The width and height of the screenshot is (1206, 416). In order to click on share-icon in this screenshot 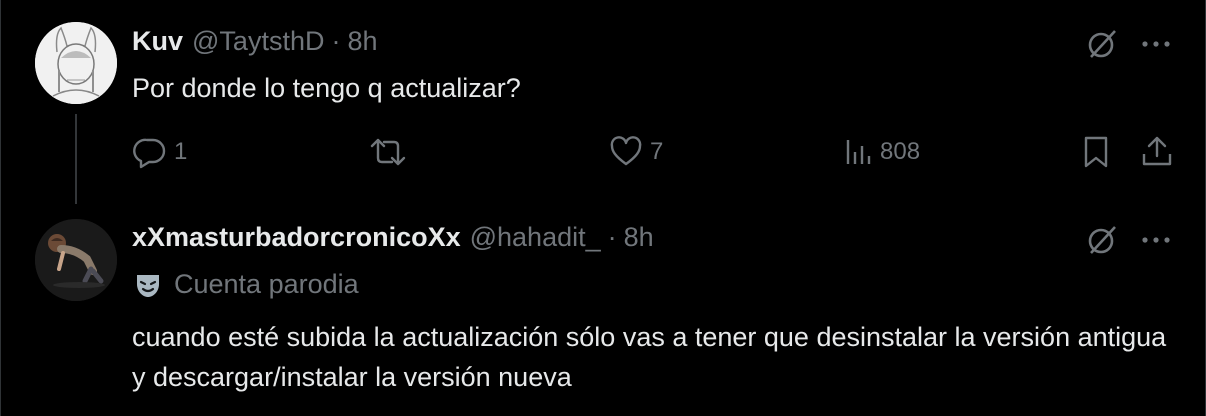, I will do `click(1157, 151)`.